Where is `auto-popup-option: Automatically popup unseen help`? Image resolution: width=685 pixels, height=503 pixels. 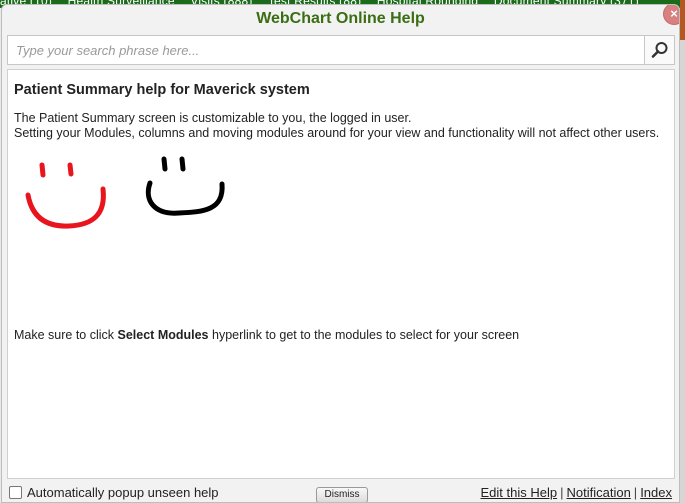
auto-popup-option: Automatically popup unseen help is located at coordinates (110, 492).